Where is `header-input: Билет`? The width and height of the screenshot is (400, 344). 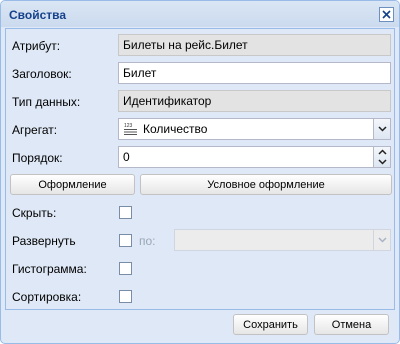 header-input: Билет is located at coordinates (254, 73).